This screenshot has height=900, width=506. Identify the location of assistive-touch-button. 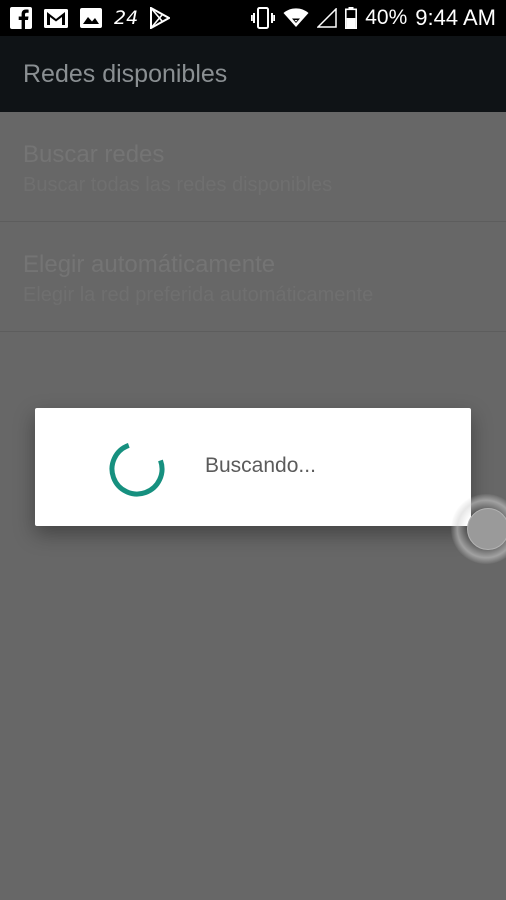
(478, 529).